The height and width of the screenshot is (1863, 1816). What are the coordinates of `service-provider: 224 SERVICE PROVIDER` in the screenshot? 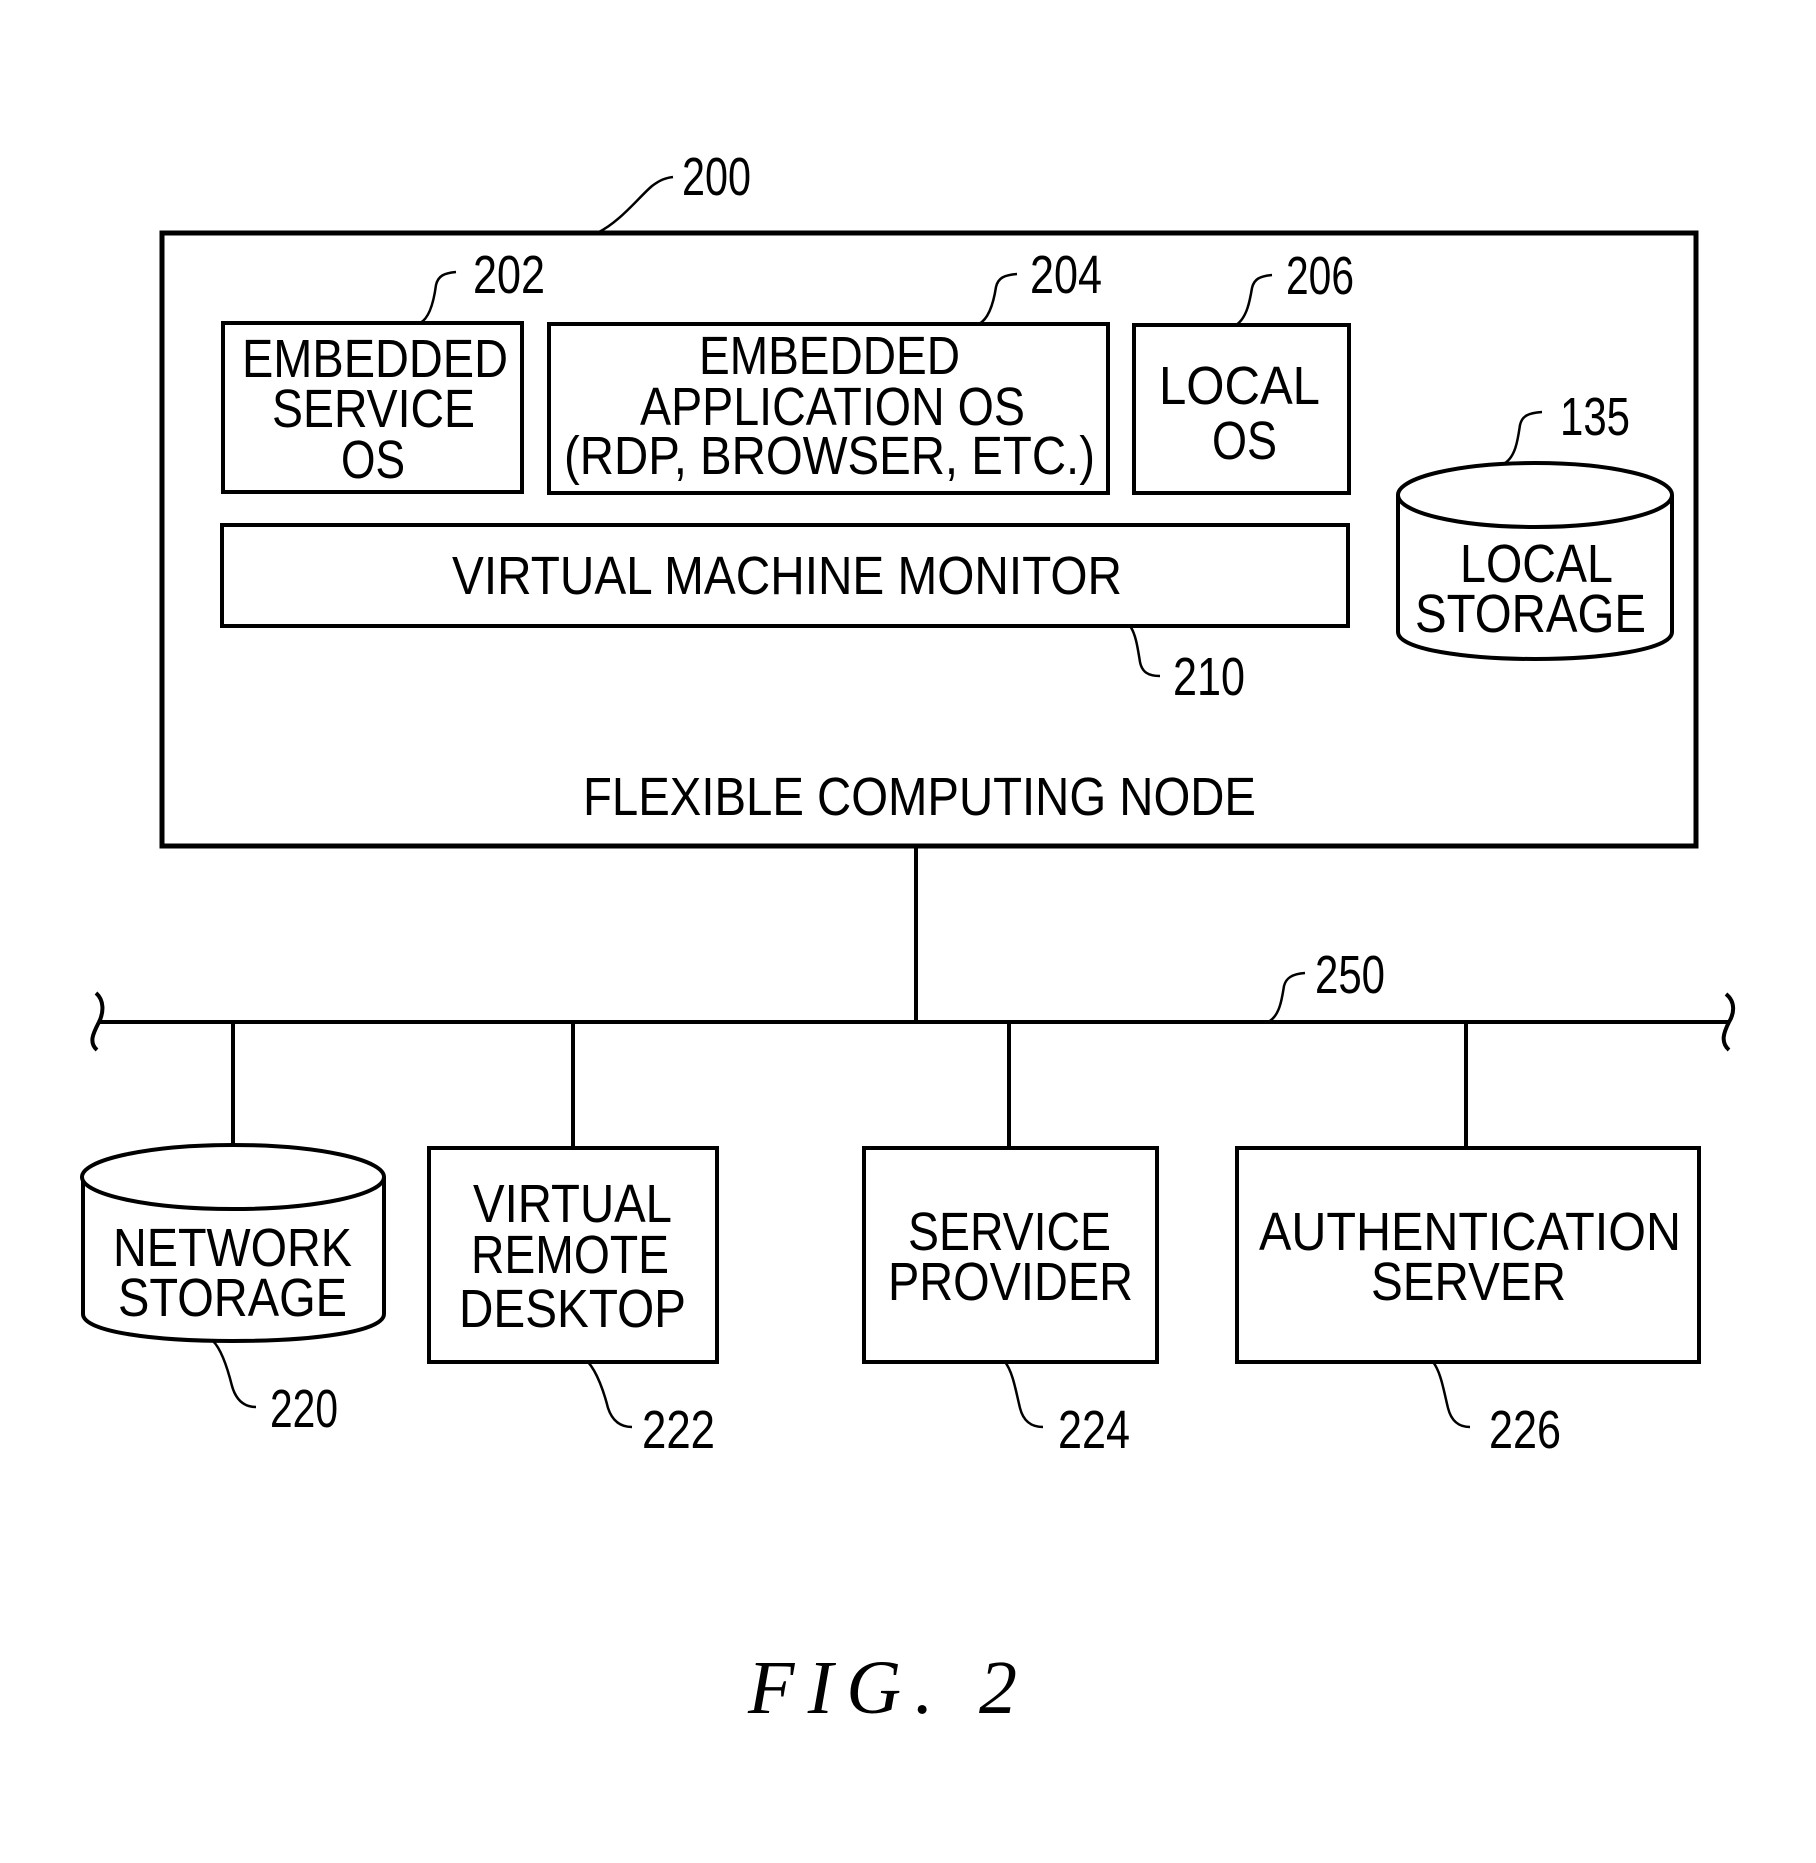 It's located at (1010, 1303).